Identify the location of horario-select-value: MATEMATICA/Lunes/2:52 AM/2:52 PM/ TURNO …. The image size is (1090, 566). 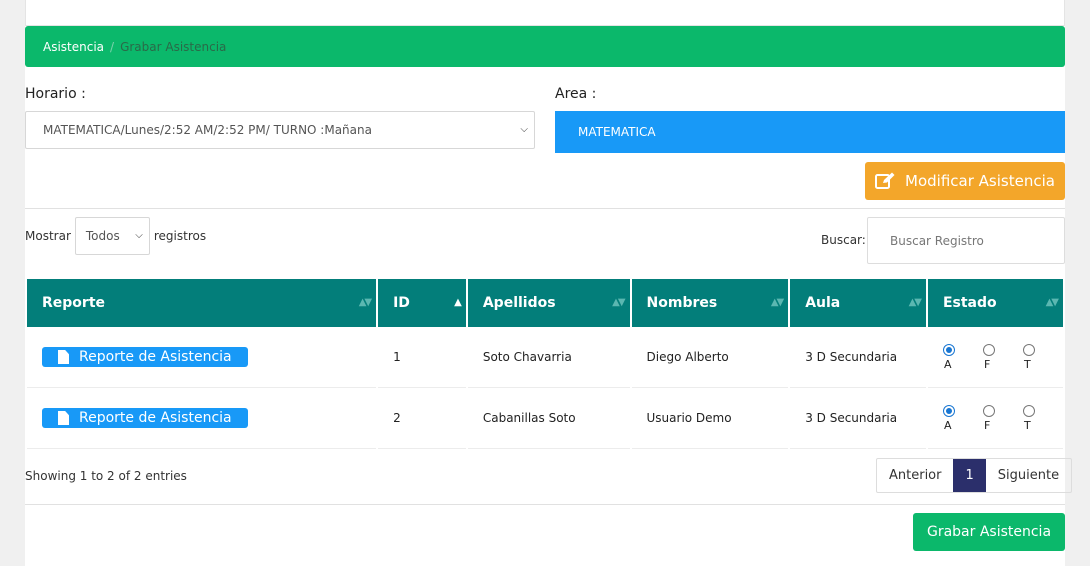
(207, 130).